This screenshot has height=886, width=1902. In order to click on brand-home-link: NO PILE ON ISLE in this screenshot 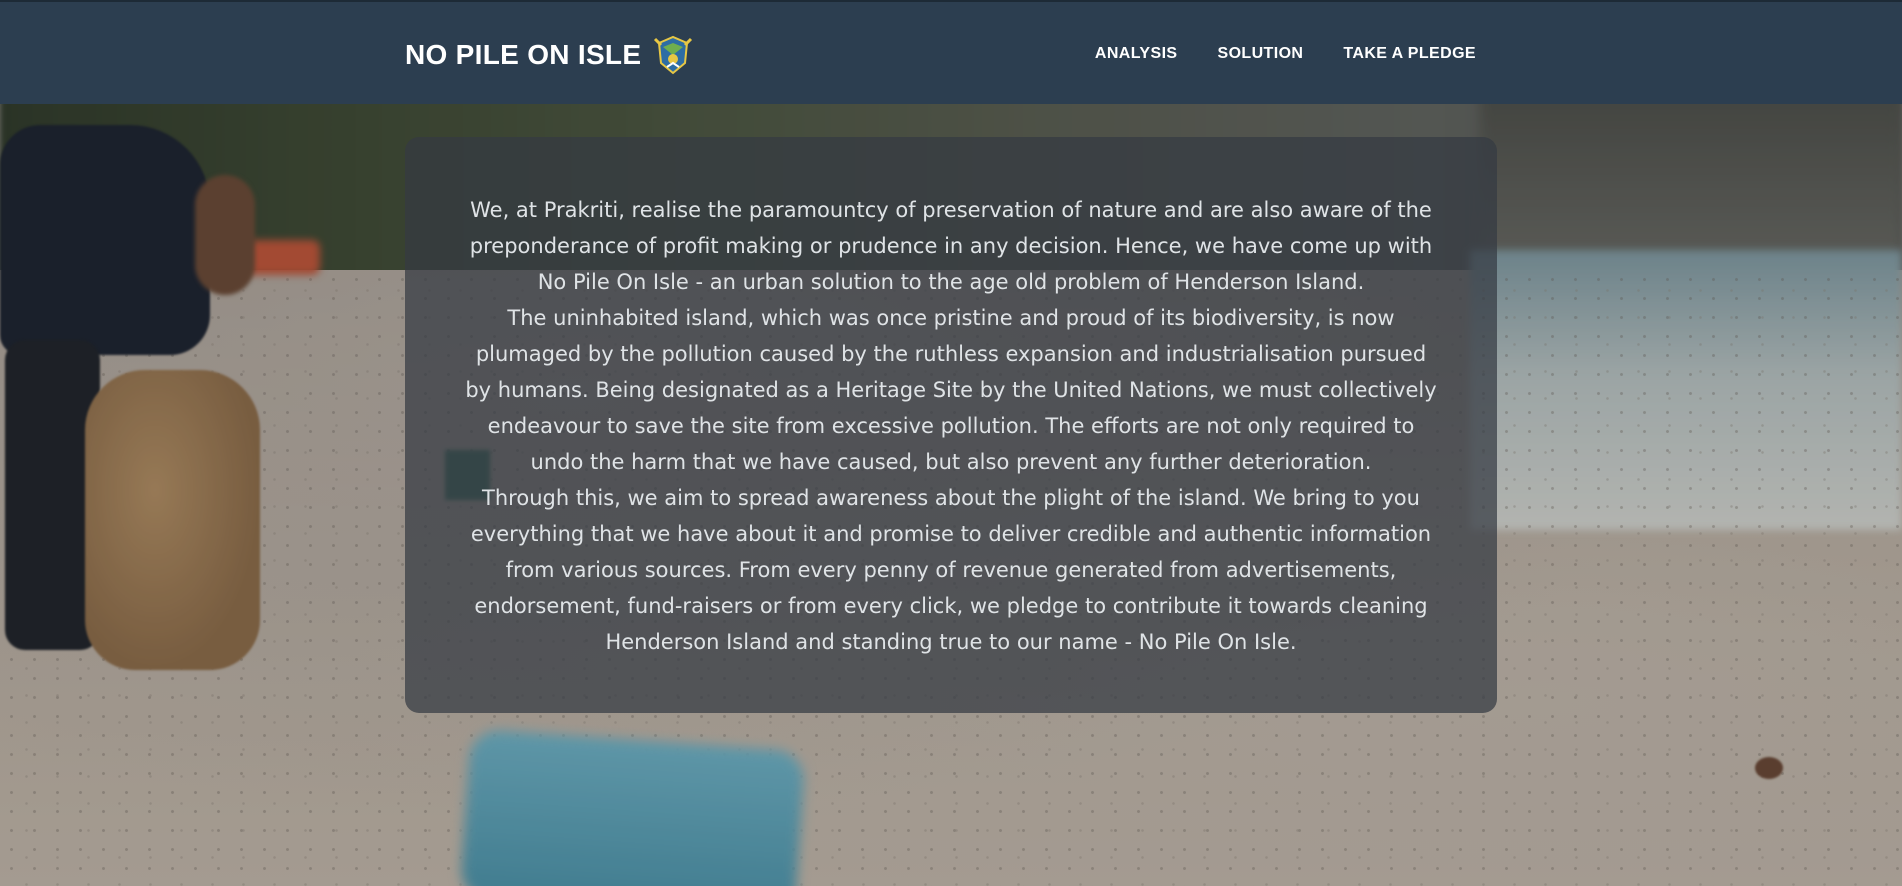, I will do `click(550, 55)`.